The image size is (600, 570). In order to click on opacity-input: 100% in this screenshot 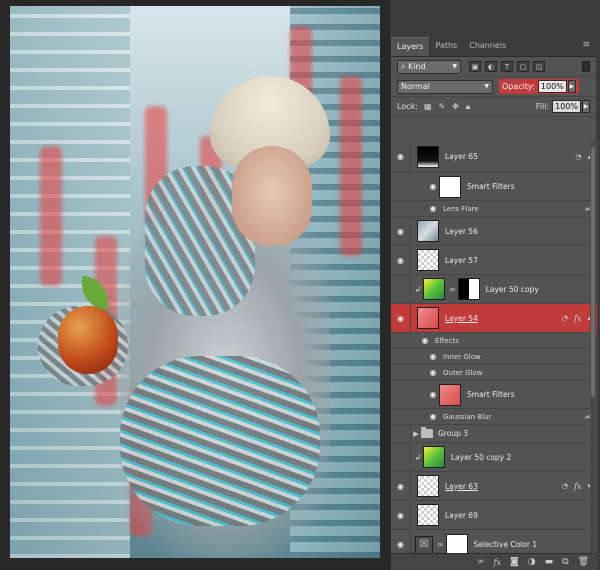, I will do `click(552, 86)`.